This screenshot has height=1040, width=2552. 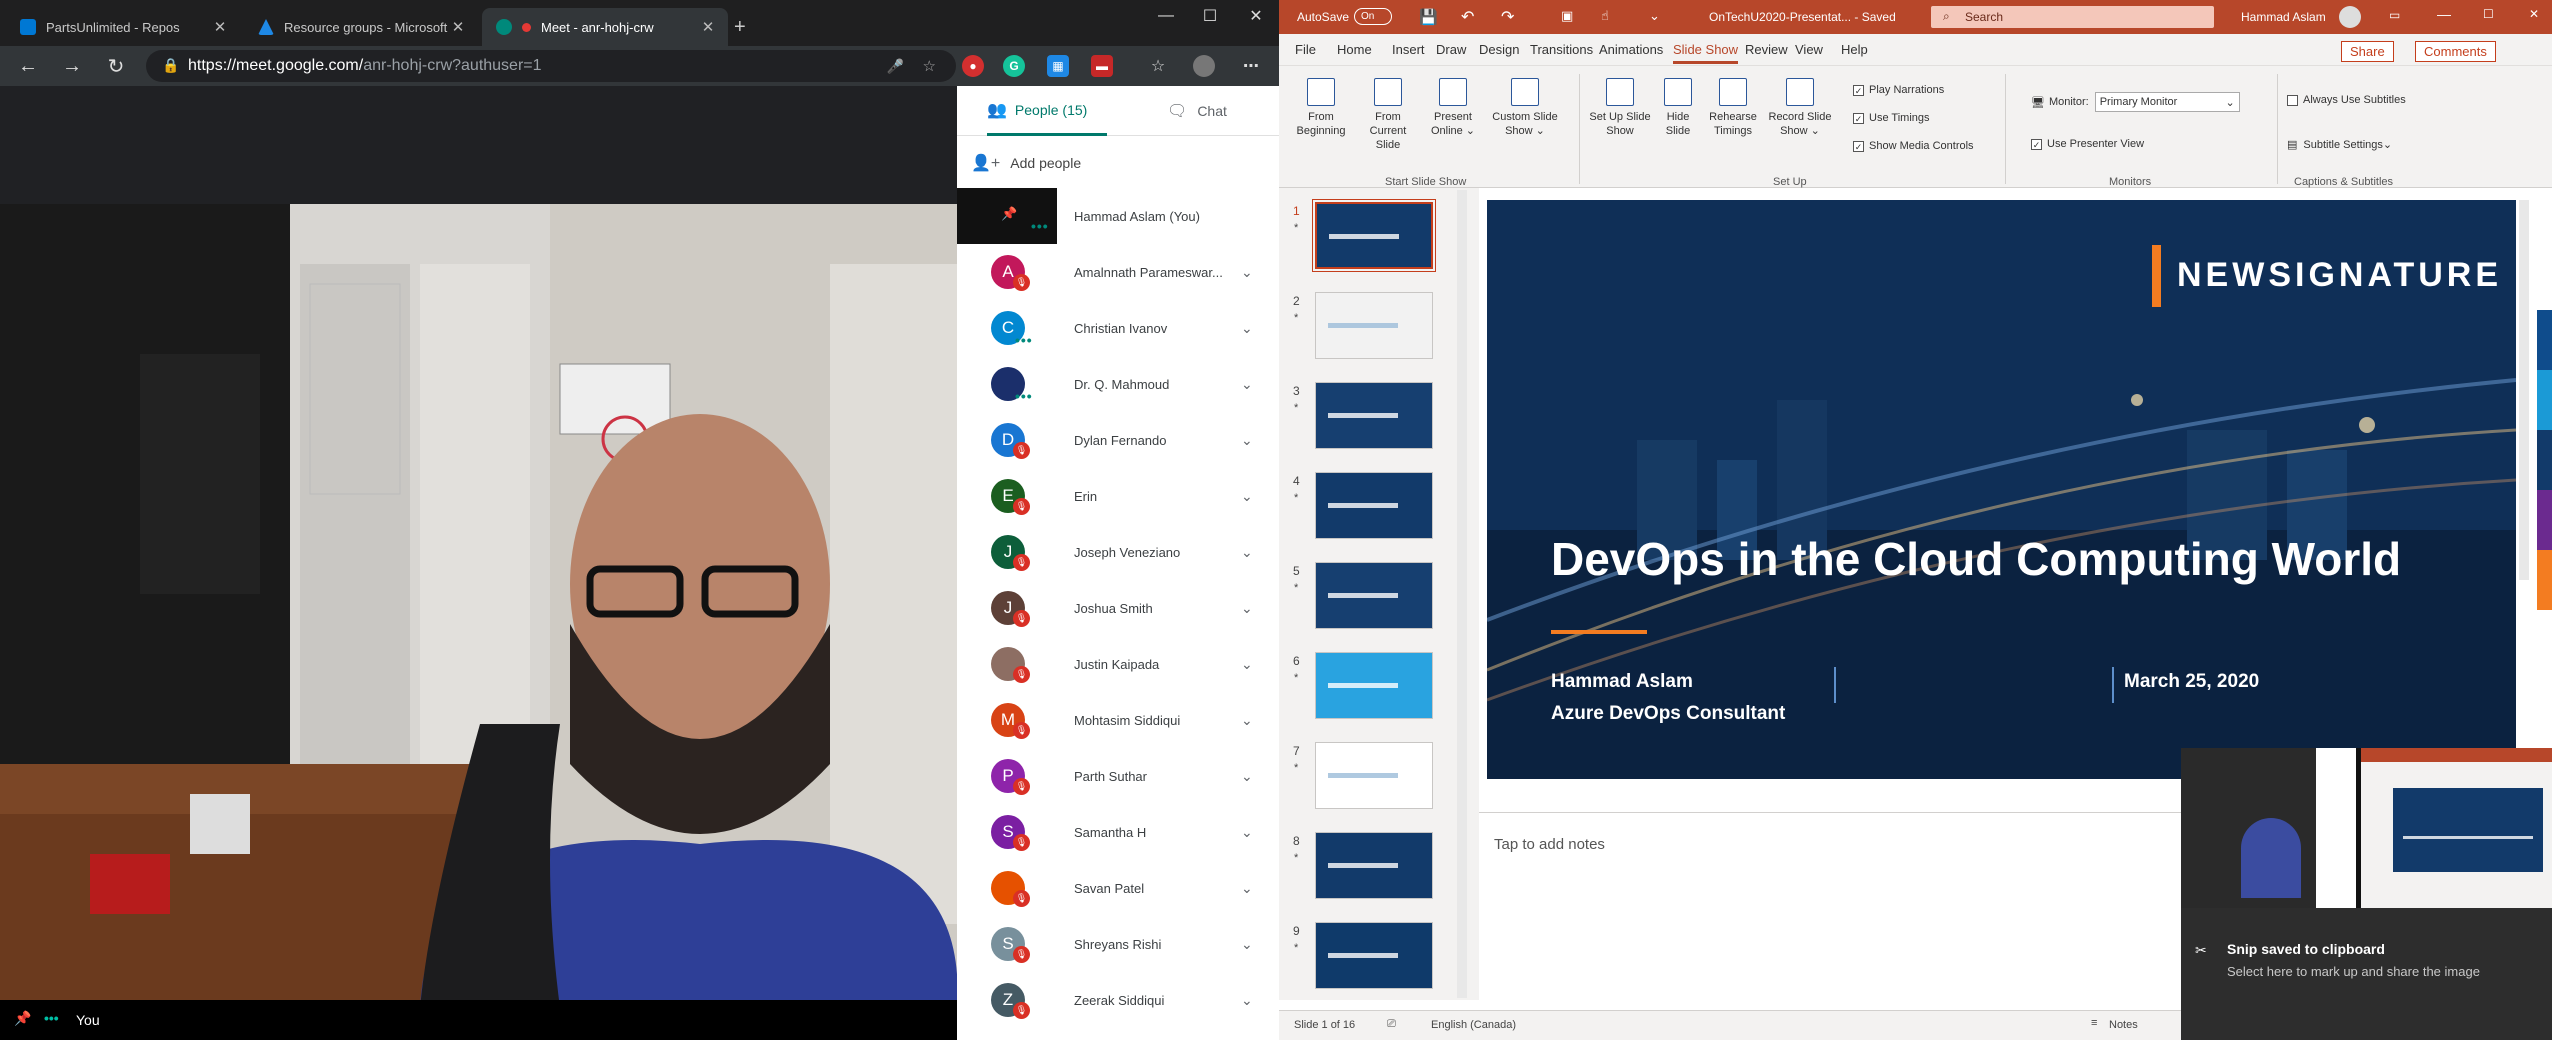 I want to click on tab-azure: Resource groups - Microsoft Azure ✕, so click(x=361, y=27).